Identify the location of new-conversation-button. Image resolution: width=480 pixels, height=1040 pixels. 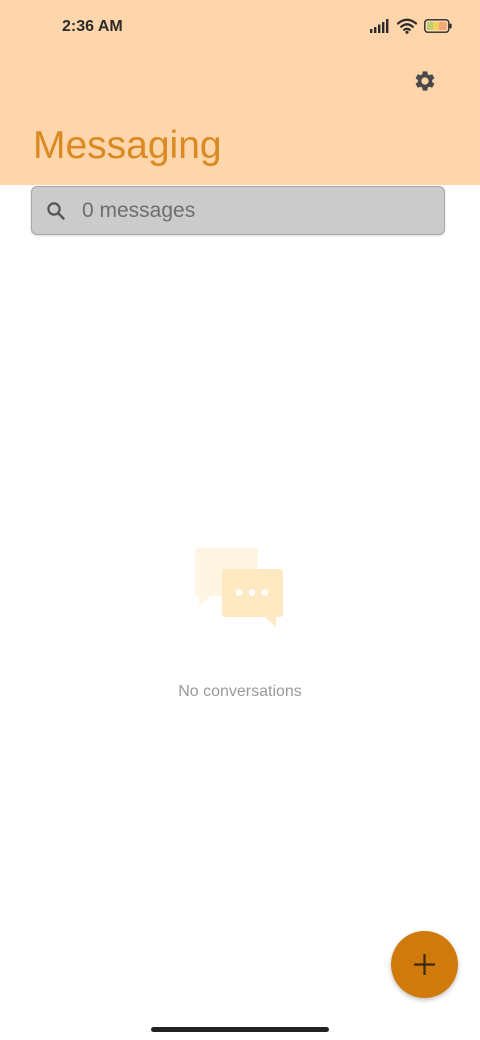
(424, 964).